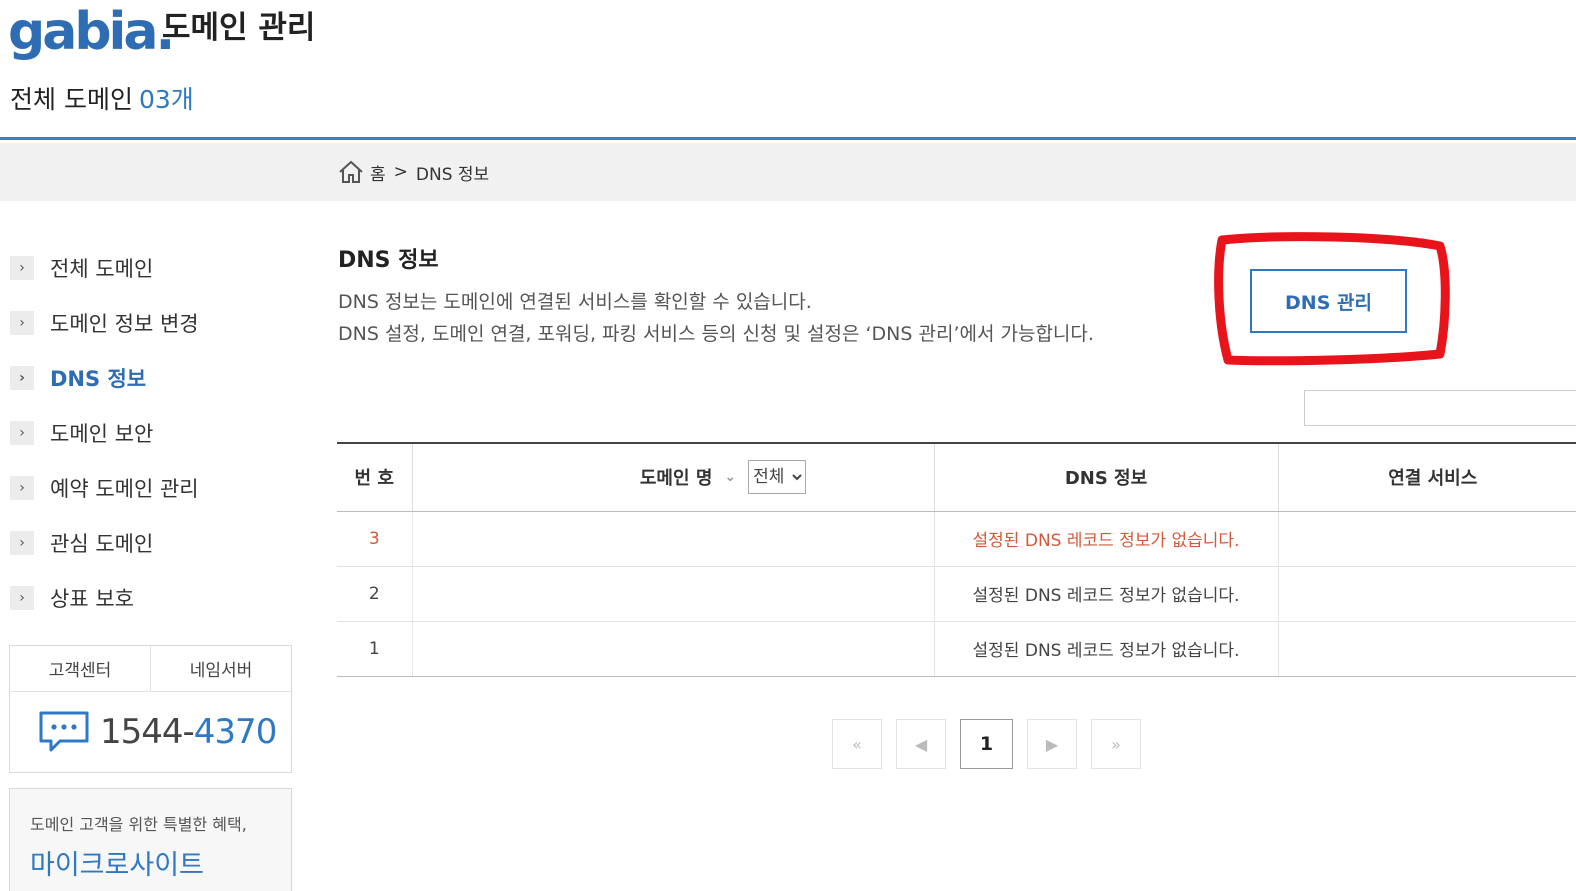 This screenshot has height=891, width=1576. I want to click on page-description-1: DNS 정보는 도메인에 연결된 서비스를 확인할 수 있습니다., so click(575, 302).